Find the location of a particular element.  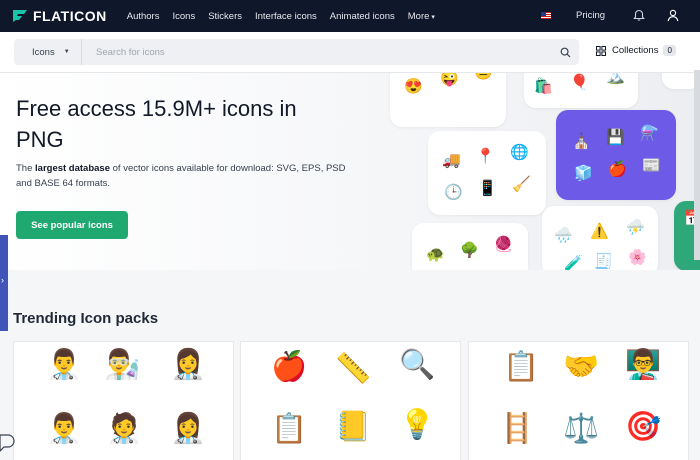

pack-icon: 🔍 is located at coordinates (417, 365).